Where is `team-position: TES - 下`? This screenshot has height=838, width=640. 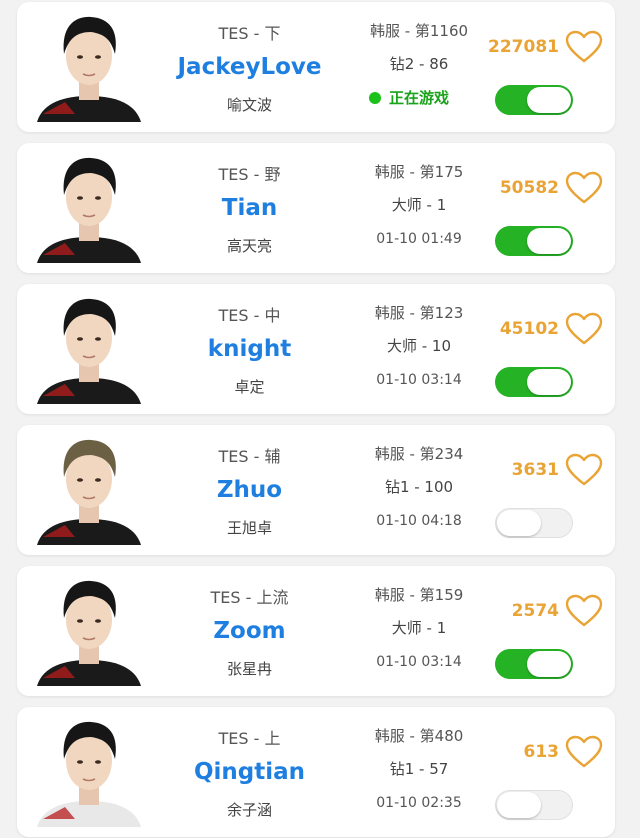 team-position: TES - 下 is located at coordinates (249, 33).